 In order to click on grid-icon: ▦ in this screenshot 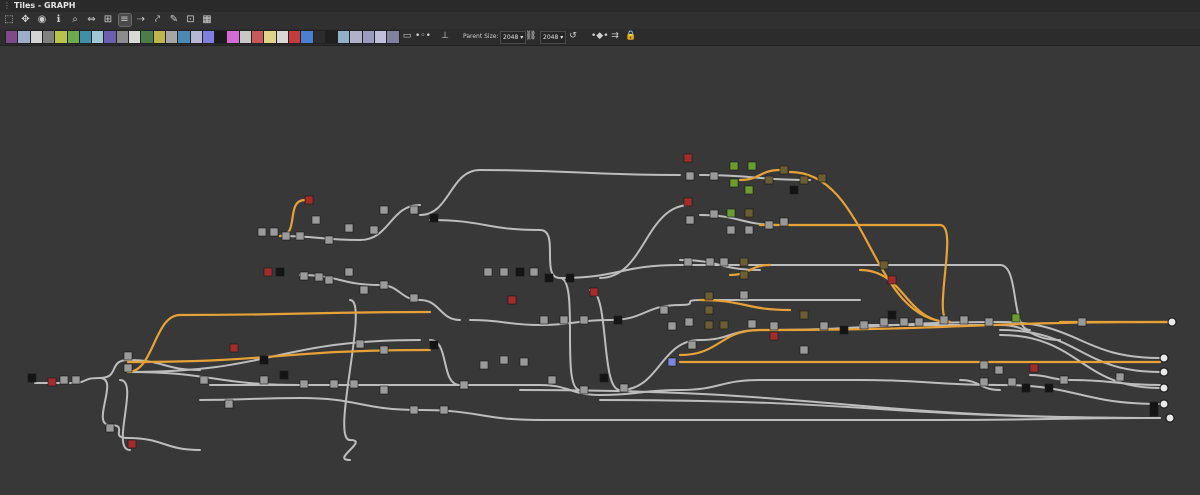, I will do `click(207, 20)`.